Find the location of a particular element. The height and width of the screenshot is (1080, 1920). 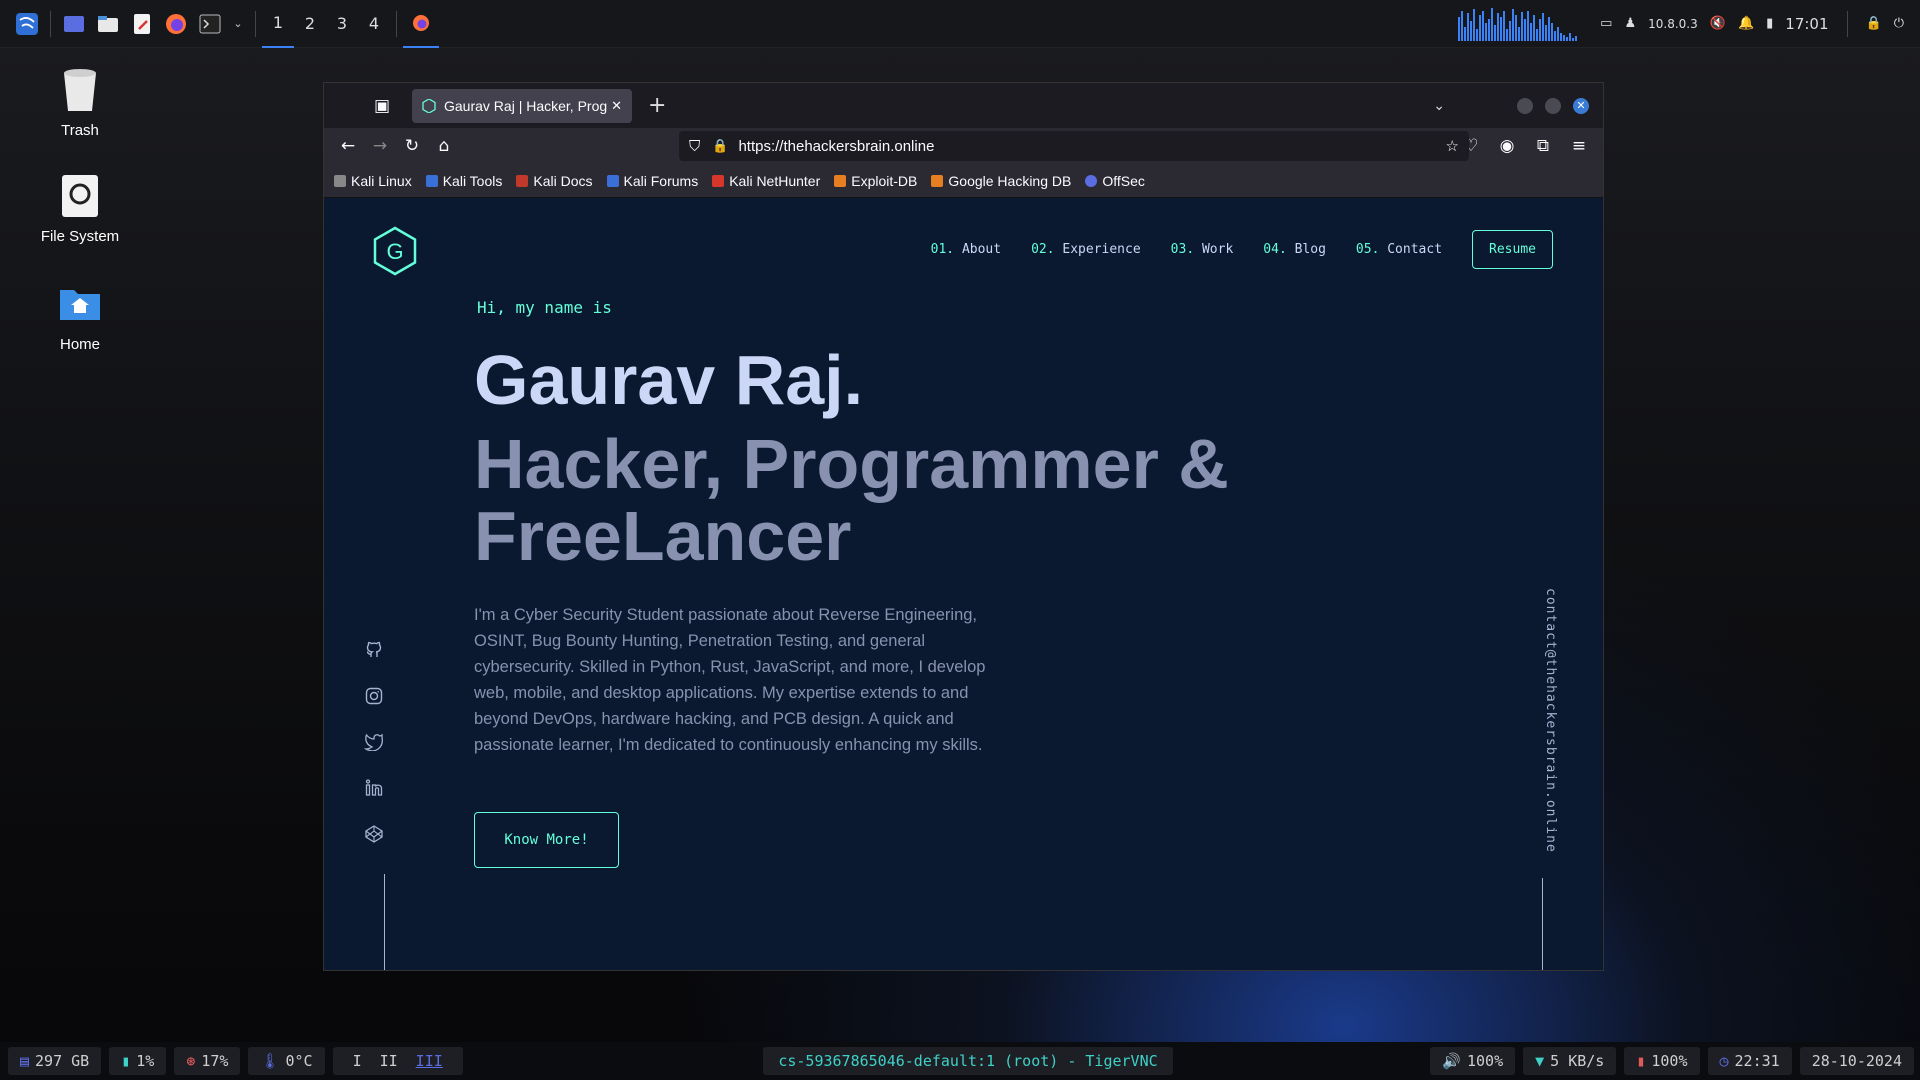

url-bar: ⛉ 🔒 https://thehackersbrain.online ☆ is located at coordinates (1074, 146).